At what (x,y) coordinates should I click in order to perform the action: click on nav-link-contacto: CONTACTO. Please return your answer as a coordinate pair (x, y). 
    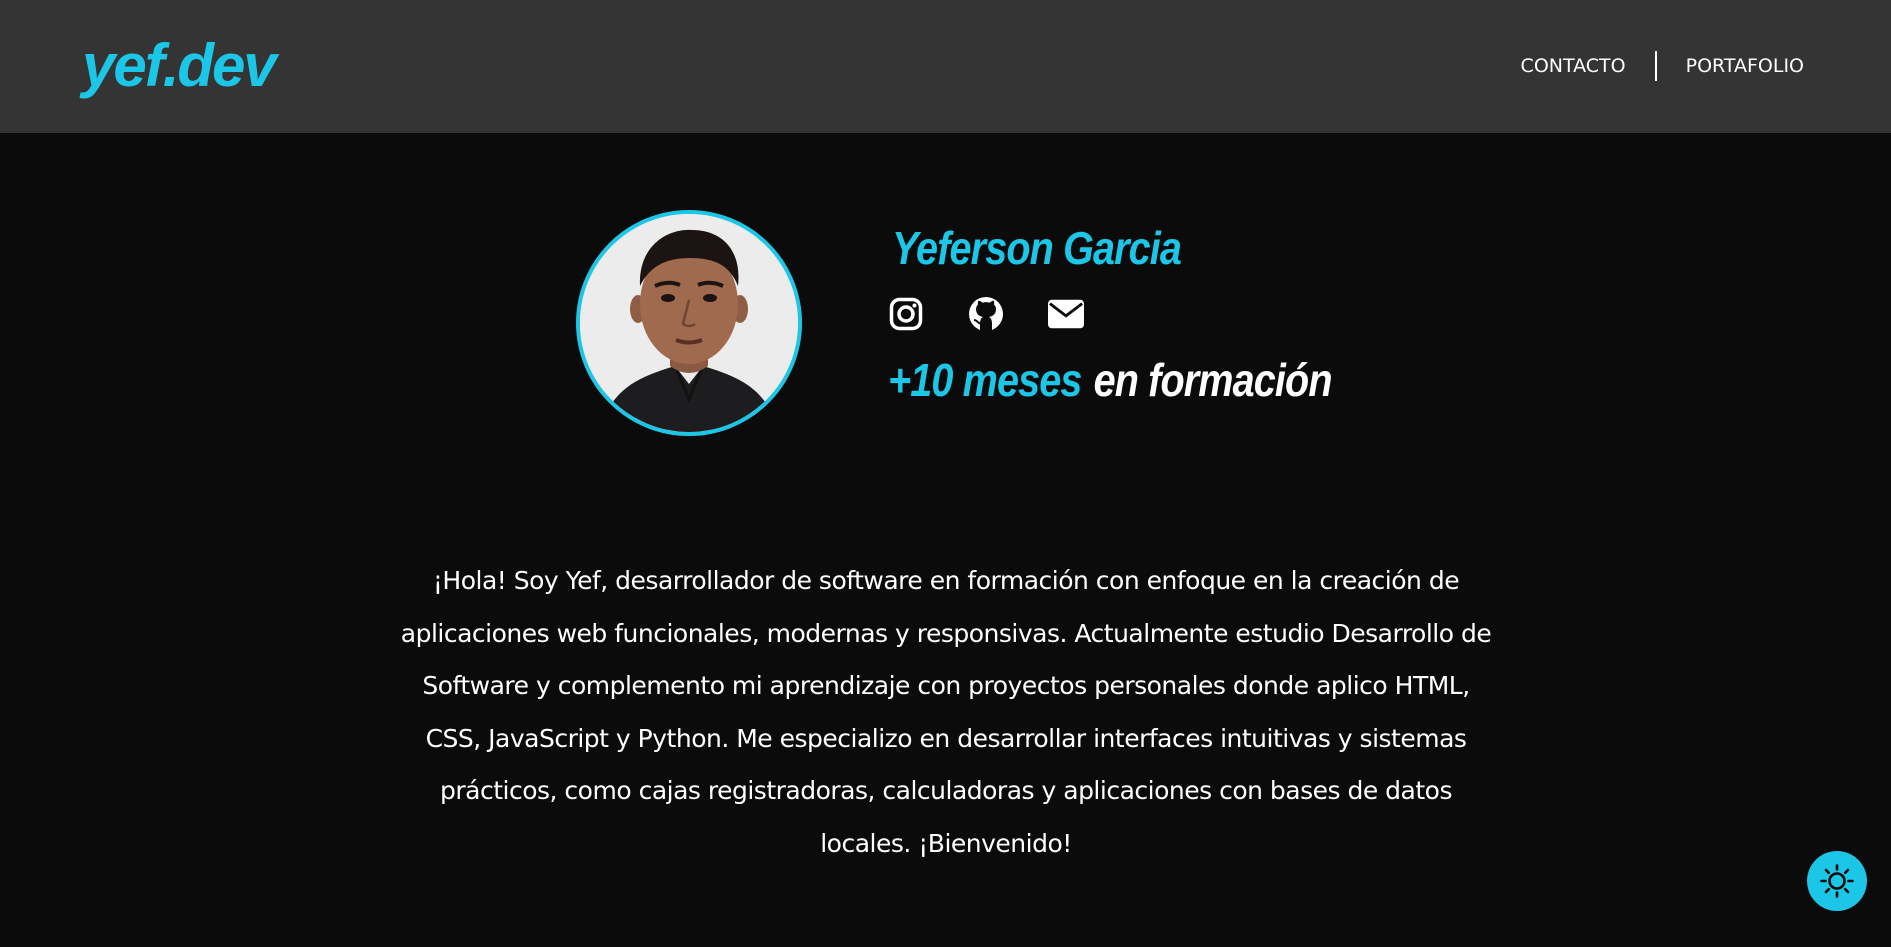
    Looking at the image, I should click on (1573, 66).